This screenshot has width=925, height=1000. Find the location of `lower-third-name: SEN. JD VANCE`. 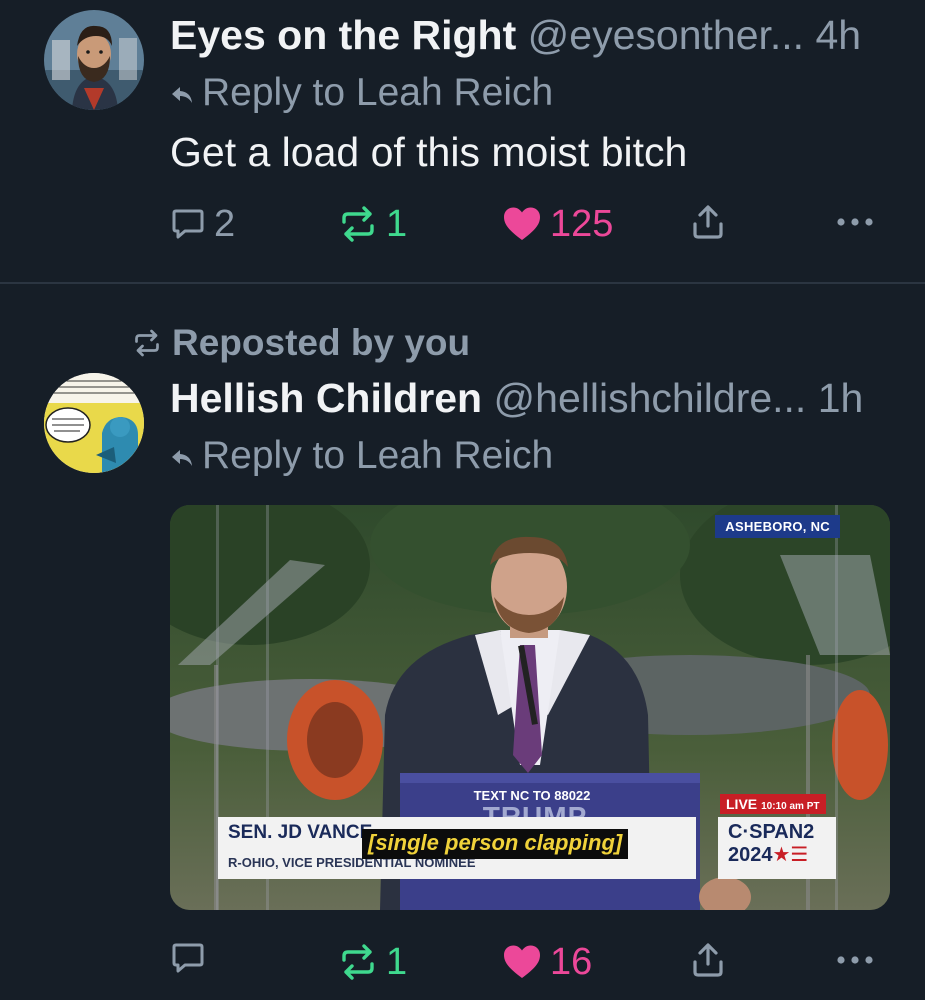

lower-third-name: SEN. JD VANCE is located at coordinates (300, 832).